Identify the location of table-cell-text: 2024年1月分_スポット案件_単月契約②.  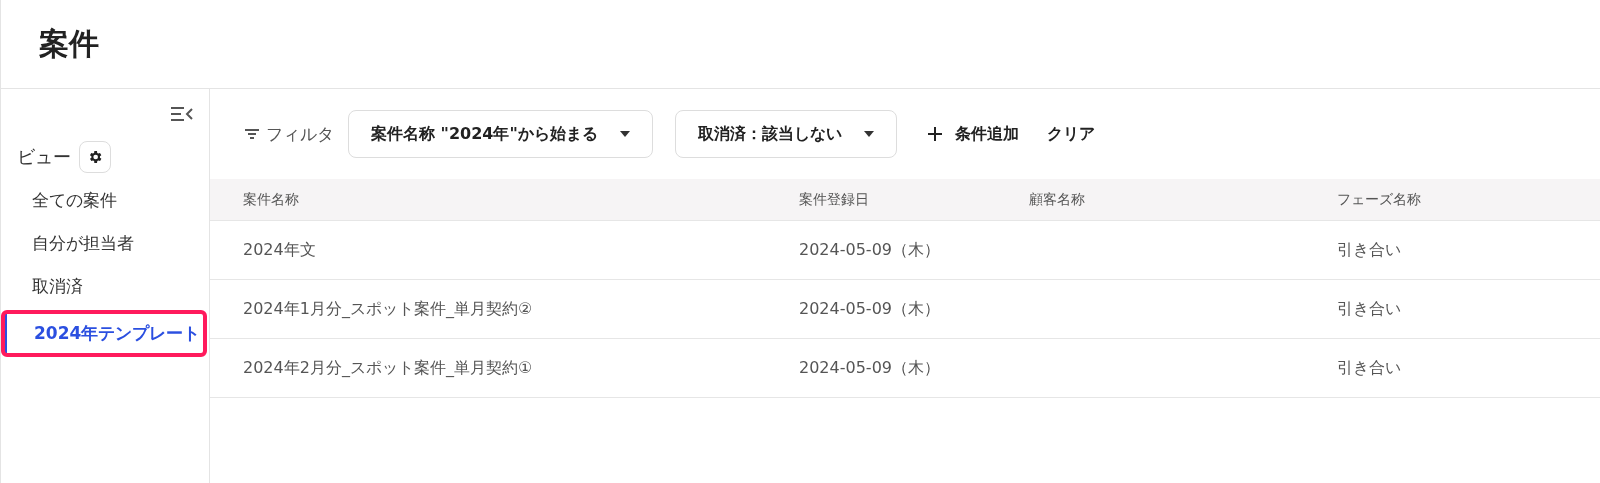
(388, 309).